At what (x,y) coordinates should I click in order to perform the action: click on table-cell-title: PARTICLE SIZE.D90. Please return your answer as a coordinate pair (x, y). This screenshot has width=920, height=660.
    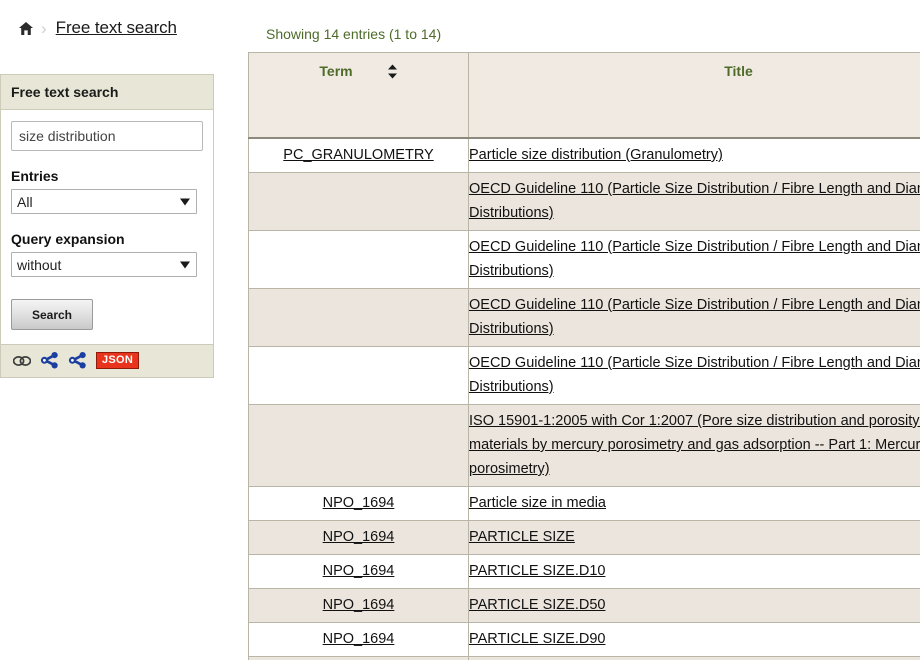
    Looking at the image, I should click on (694, 639).